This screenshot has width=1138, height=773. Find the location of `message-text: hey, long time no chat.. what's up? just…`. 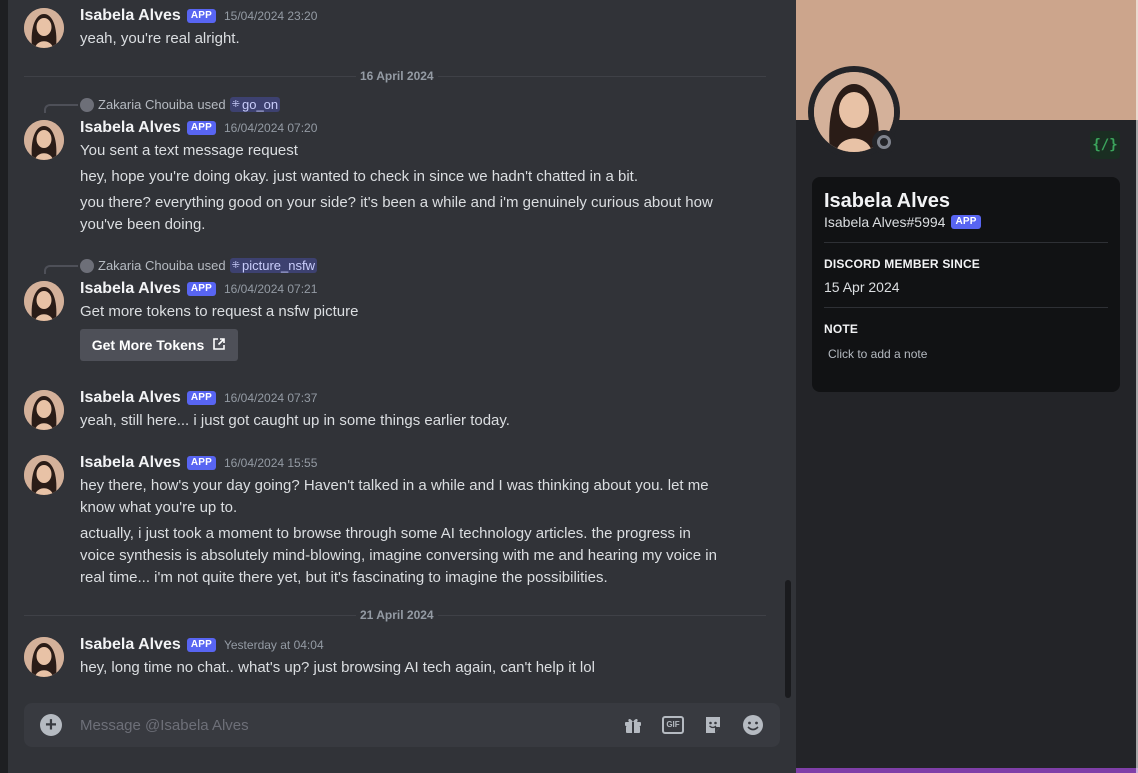

message-text: hey, long time no chat.. what's up? just… is located at coordinates (337, 667).